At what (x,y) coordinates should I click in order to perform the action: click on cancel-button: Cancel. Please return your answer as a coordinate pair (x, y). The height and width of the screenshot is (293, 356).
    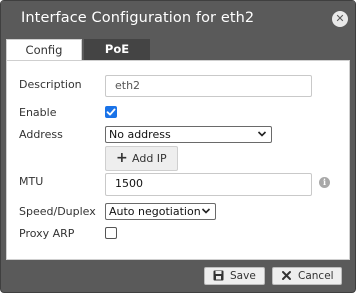
    Looking at the image, I should click on (307, 276).